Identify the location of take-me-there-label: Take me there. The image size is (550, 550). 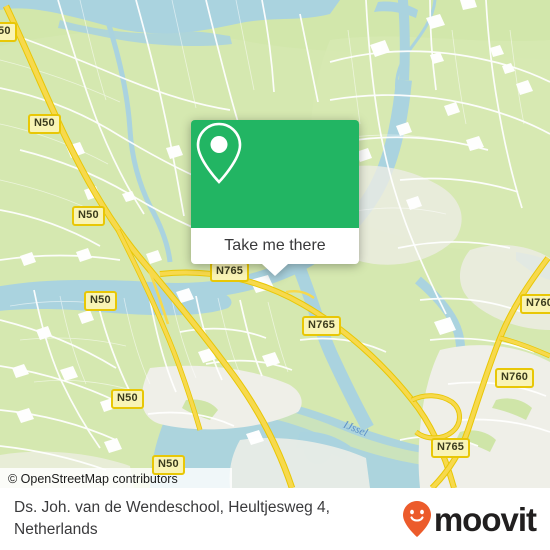
(275, 245).